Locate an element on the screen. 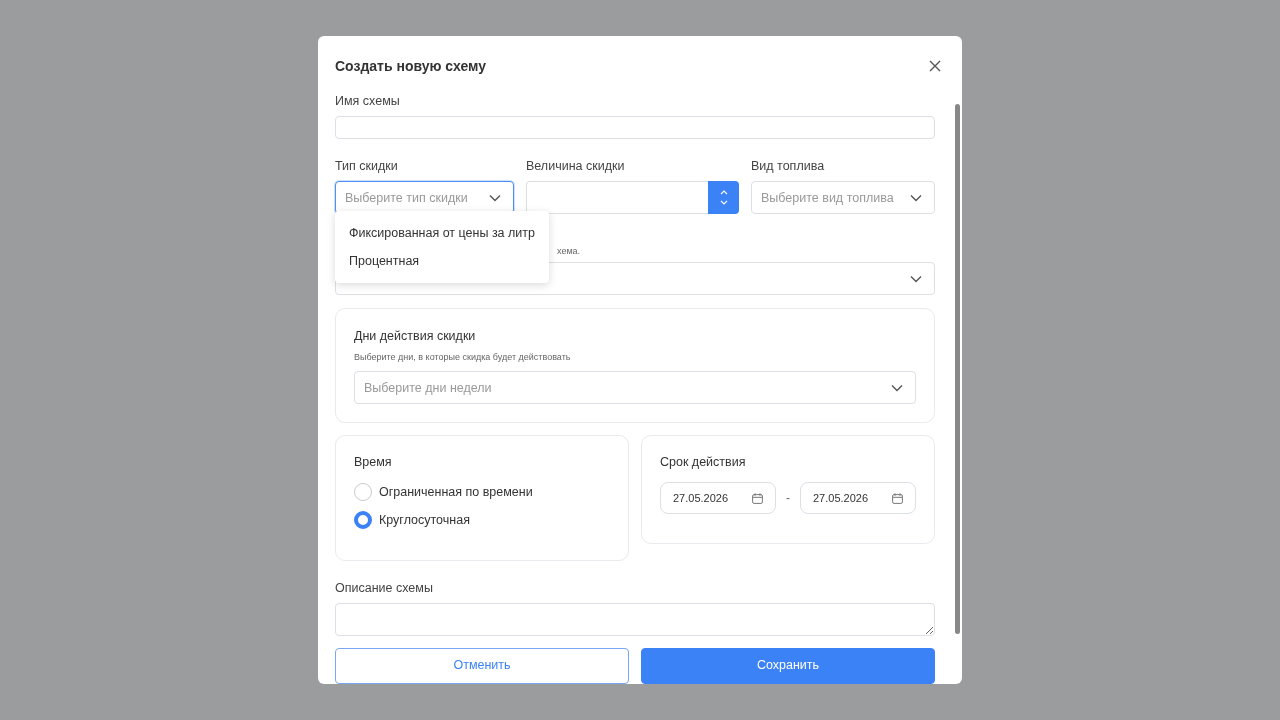  field-hint: хема. is located at coordinates (569, 252).